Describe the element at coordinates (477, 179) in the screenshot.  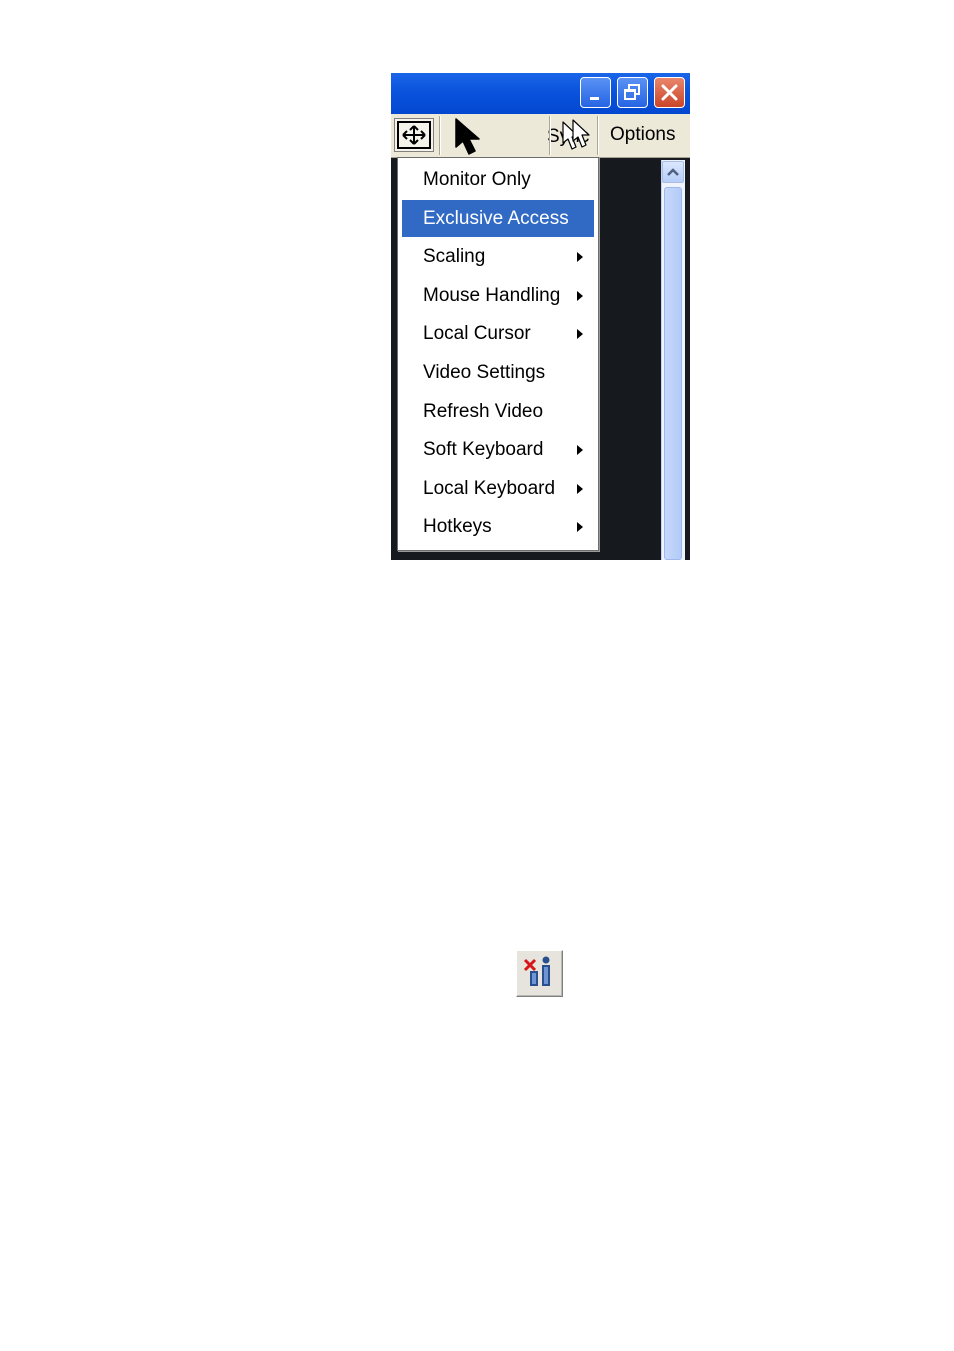
I see `menu-item-label: Monitor Only` at that location.